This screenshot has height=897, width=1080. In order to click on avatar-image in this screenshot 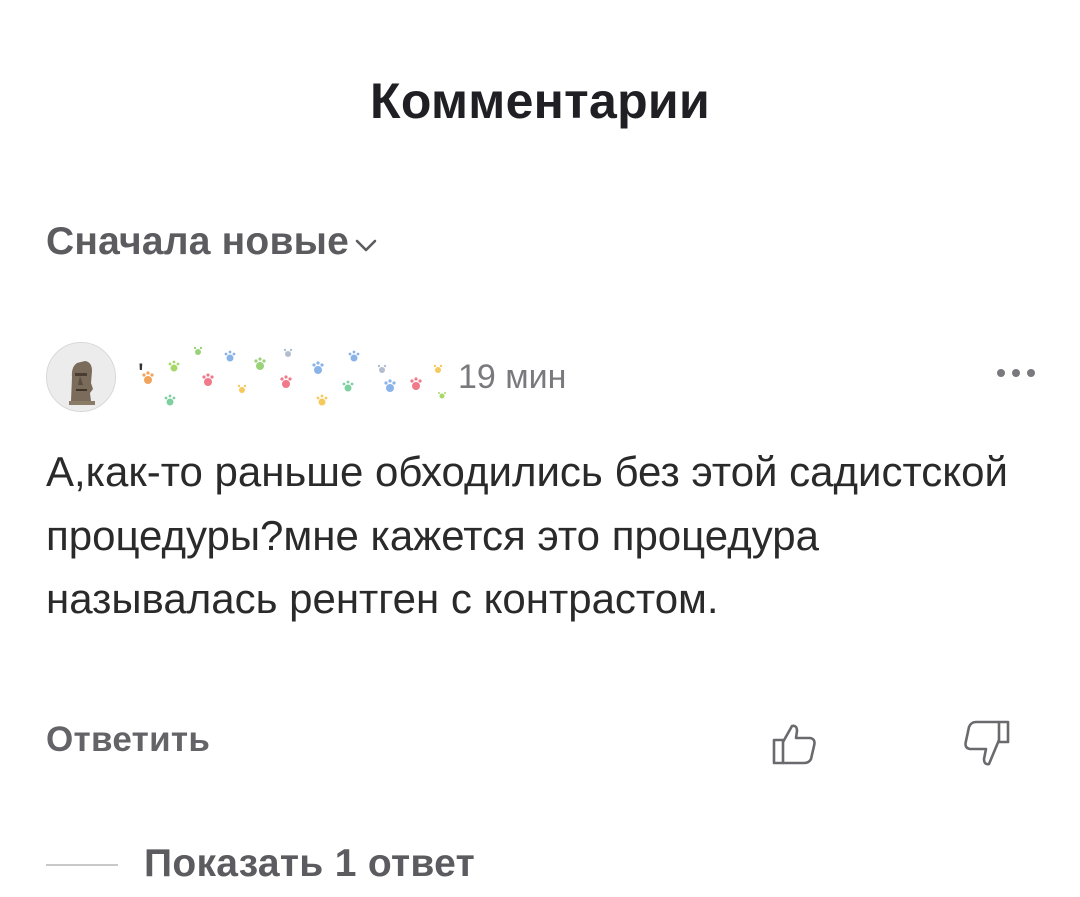, I will do `click(81, 377)`.